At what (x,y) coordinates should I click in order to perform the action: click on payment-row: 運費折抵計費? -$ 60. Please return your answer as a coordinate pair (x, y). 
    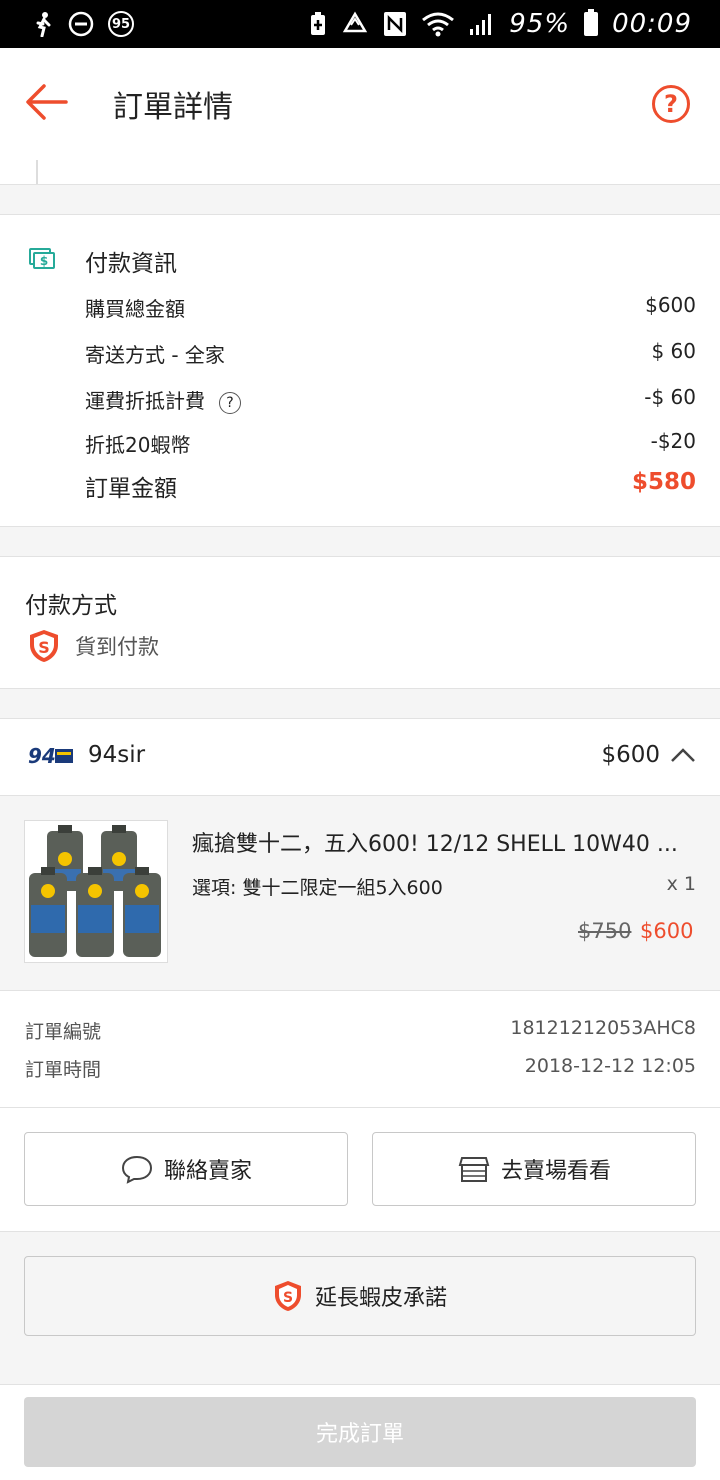
    Looking at the image, I should click on (390, 399).